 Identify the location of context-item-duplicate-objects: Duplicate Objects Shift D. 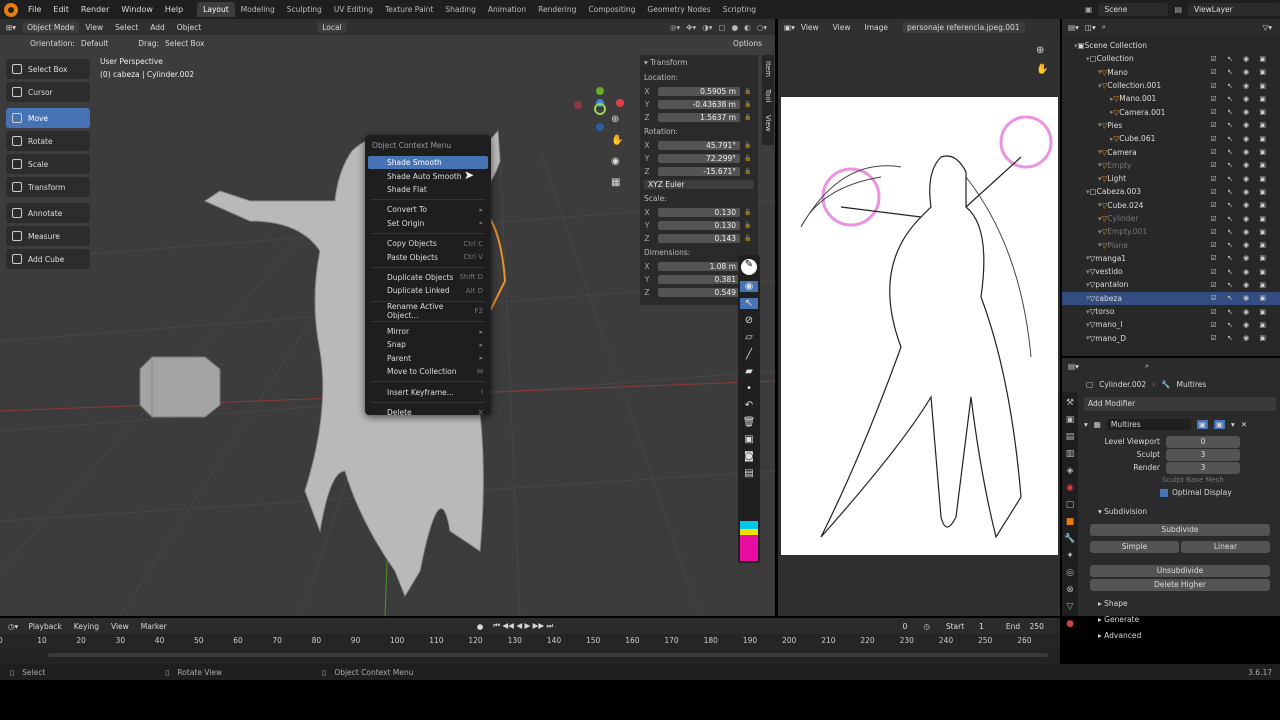
(428, 277).